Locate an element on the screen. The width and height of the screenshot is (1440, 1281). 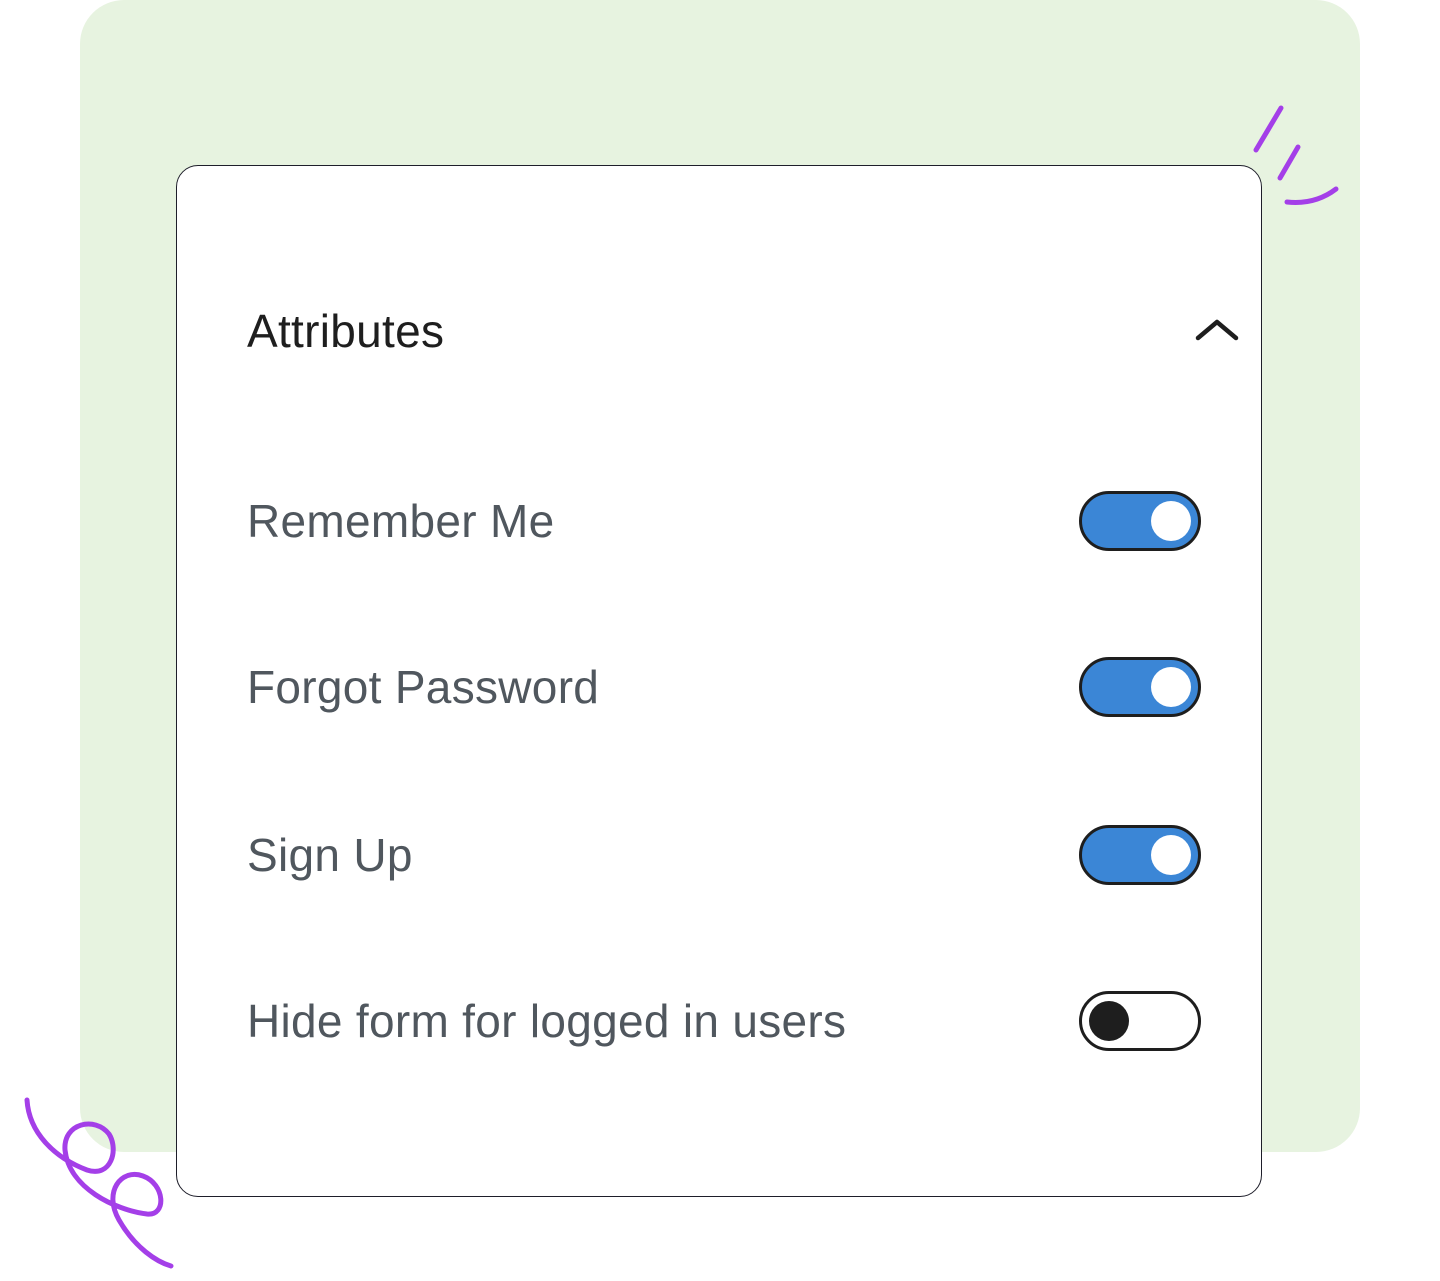
setting-label: Remember Me is located at coordinates (401, 521).